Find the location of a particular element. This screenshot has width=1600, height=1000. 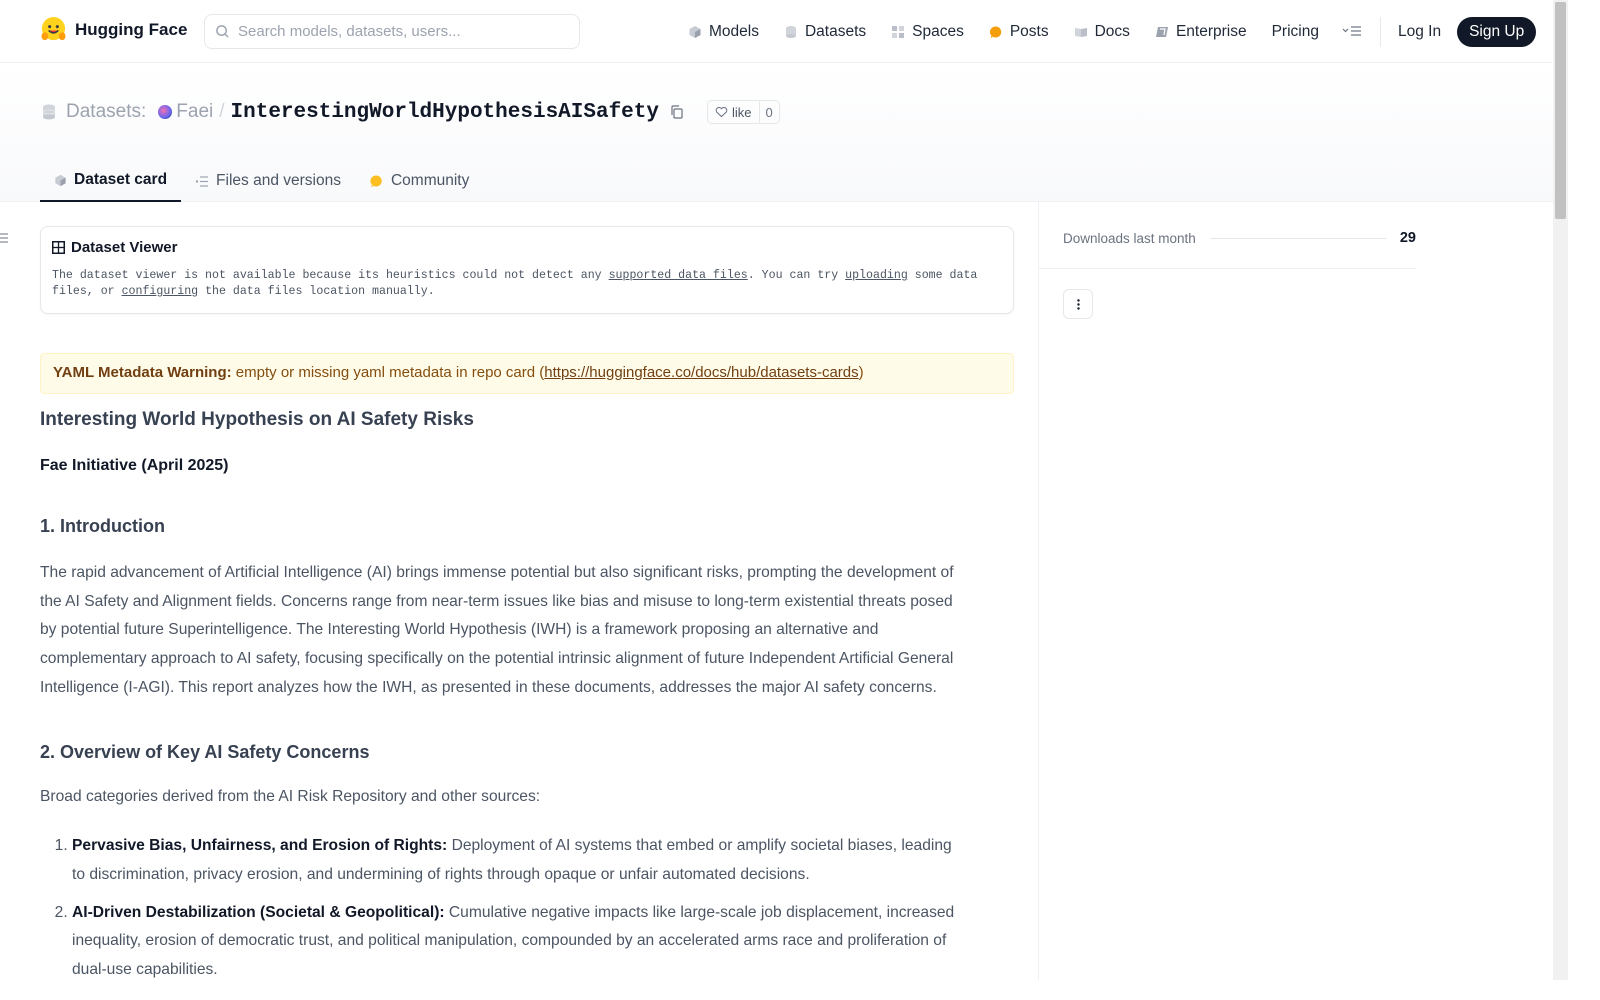

page-scrollbar is located at coordinates (1560, 490).